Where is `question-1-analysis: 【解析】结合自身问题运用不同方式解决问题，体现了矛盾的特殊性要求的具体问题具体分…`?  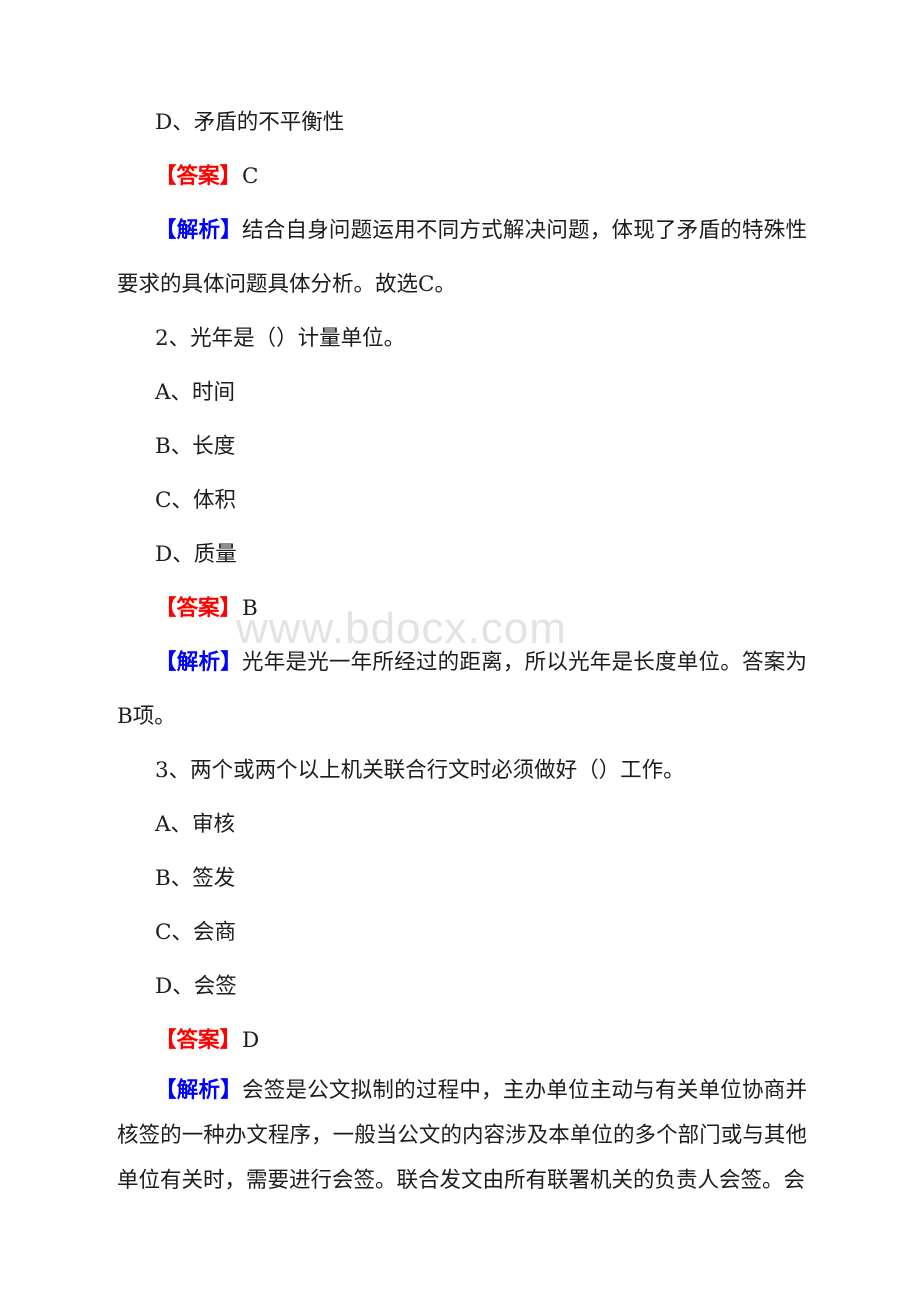 question-1-analysis: 【解析】结合自身问题运用不同方式解决问题，体现了矛盾的特殊性要求的具体问题具体分… is located at coordinates (462, 258).